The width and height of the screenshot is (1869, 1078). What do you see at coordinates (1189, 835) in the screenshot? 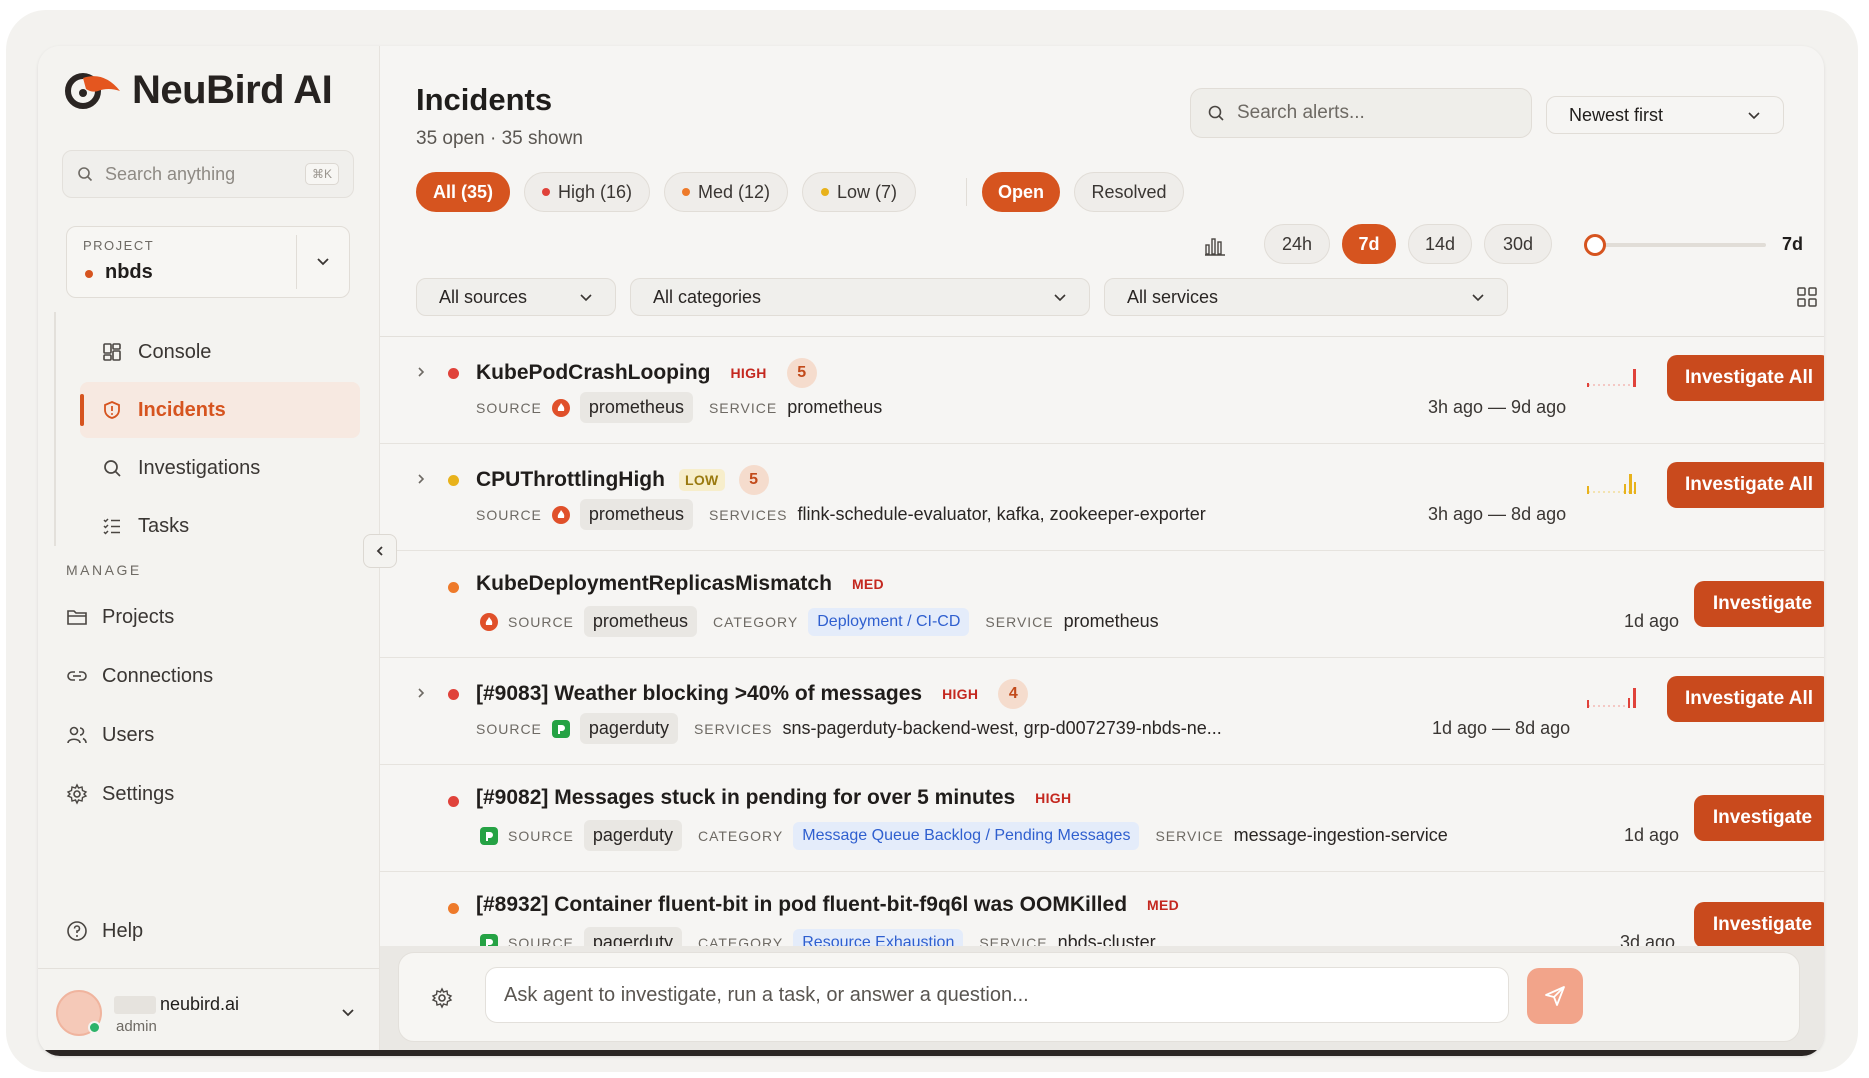
I see `service-caption: SERVICE` at bounding box center [1189, 835].